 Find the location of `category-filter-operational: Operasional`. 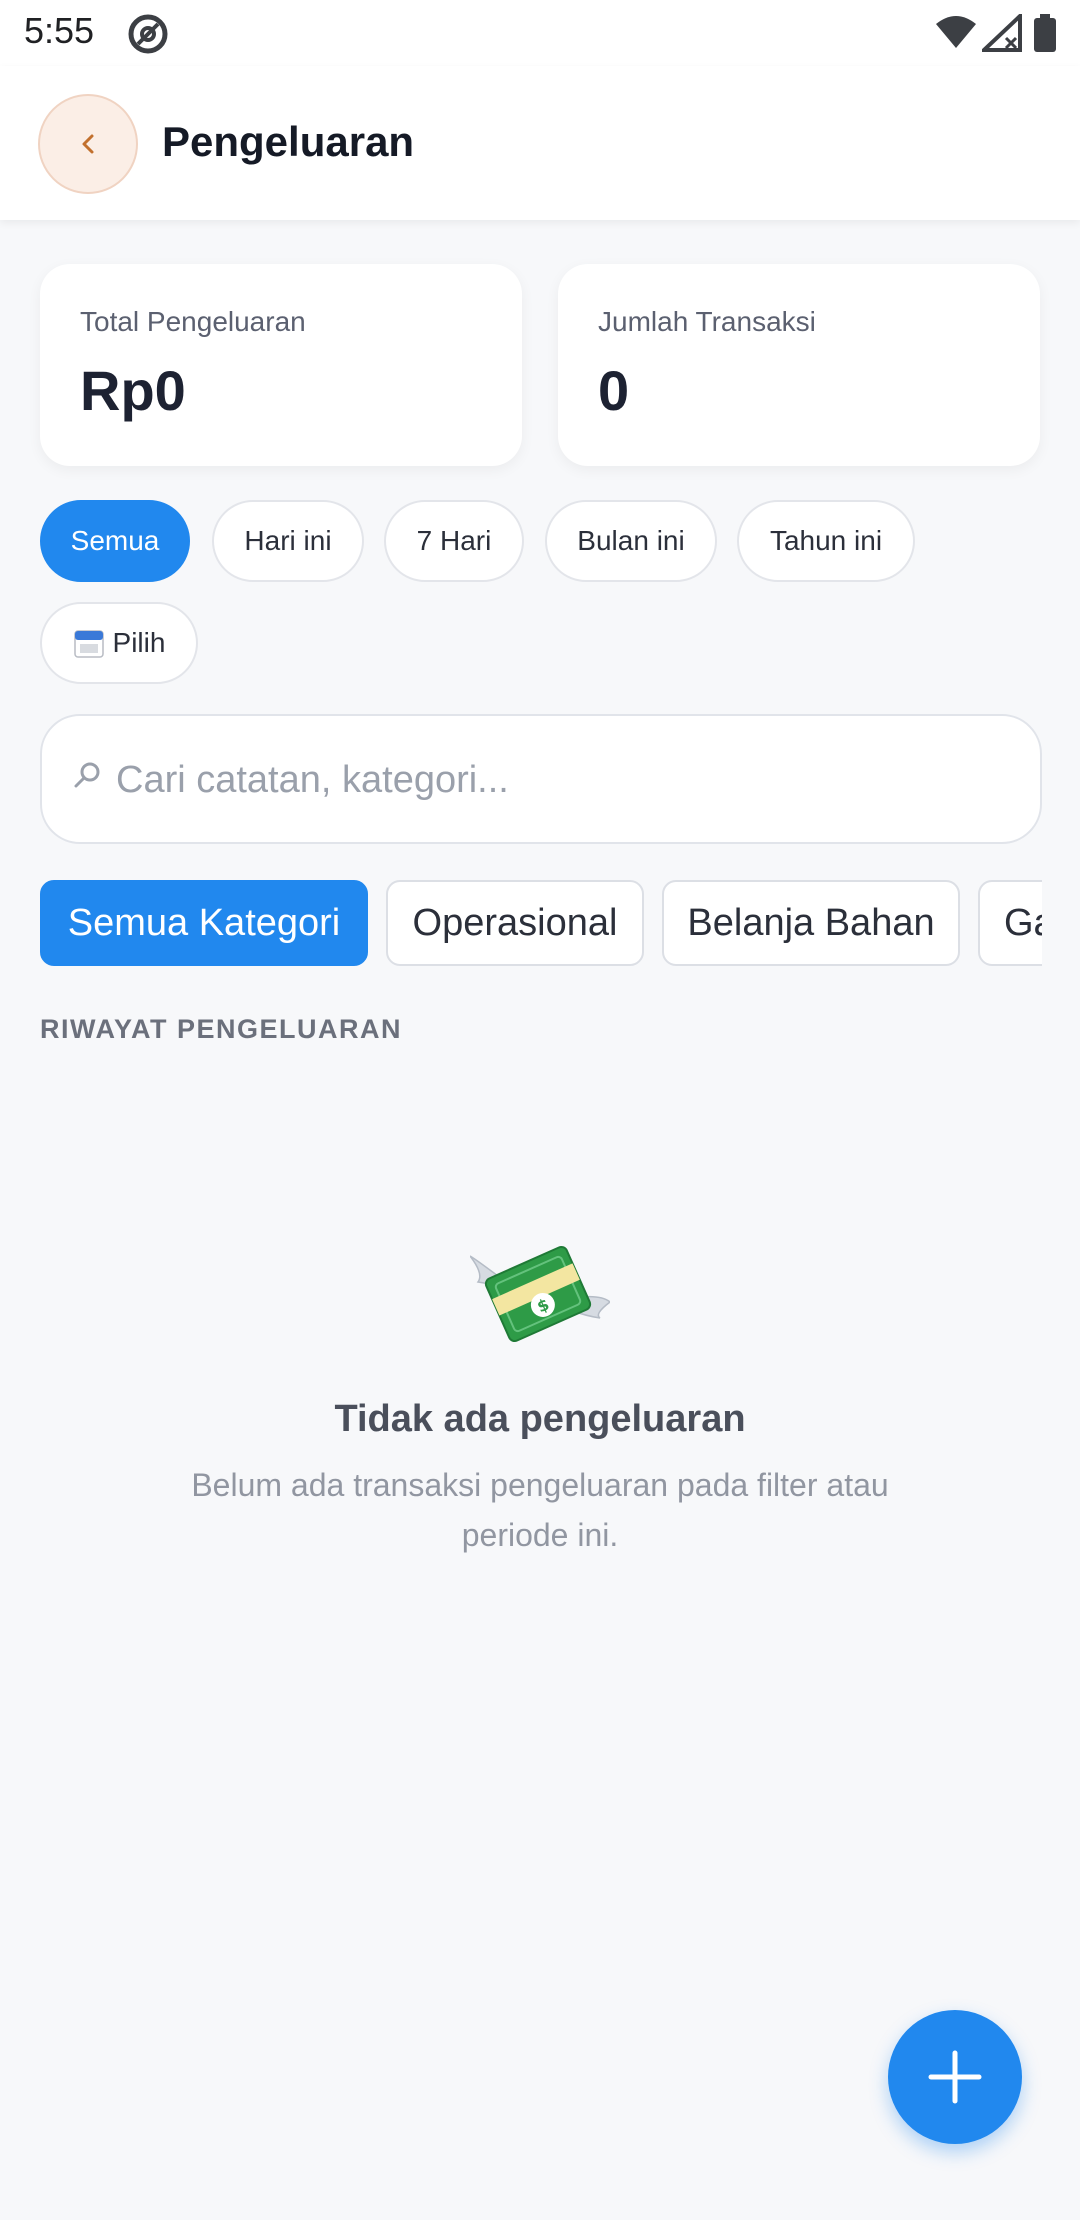

category-filter-operational: Operasional is located at coordinates (515, 923).